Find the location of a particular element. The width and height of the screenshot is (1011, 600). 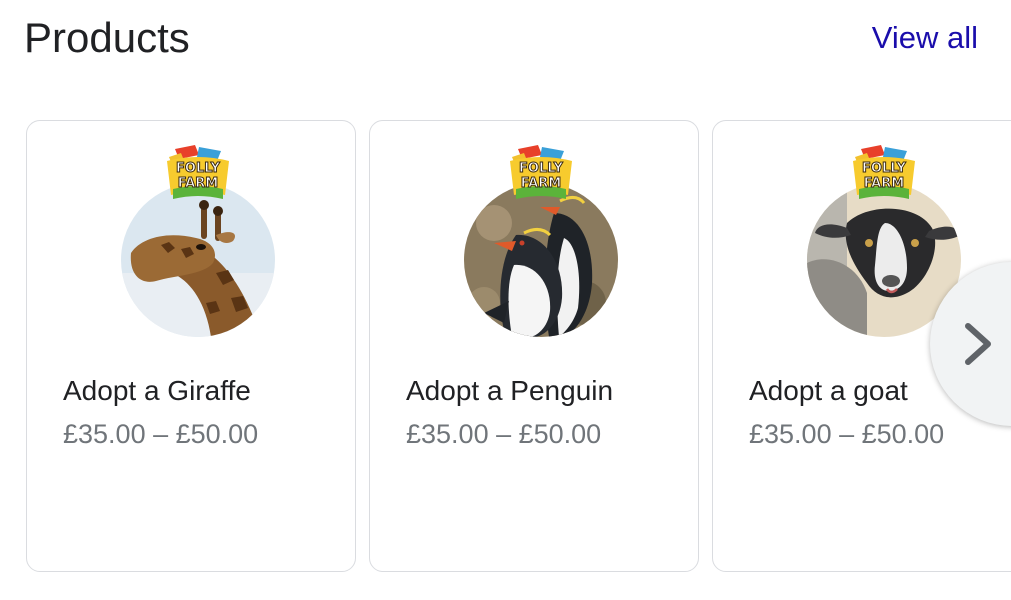

penguin-image is located at coordinates (541, 260).